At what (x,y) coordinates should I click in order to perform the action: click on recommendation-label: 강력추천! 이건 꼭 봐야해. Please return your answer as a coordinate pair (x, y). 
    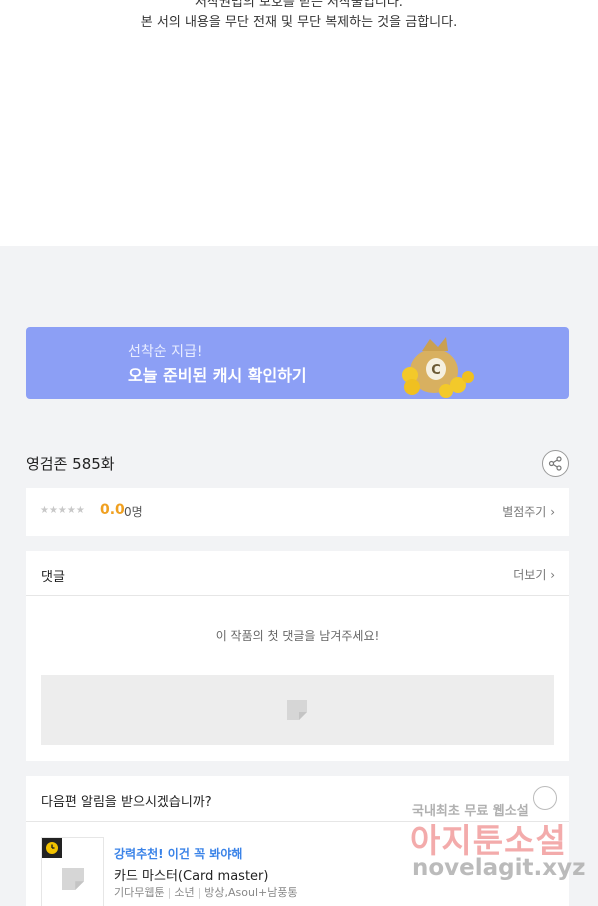
    Looking at the image, I should click on (178, 854).